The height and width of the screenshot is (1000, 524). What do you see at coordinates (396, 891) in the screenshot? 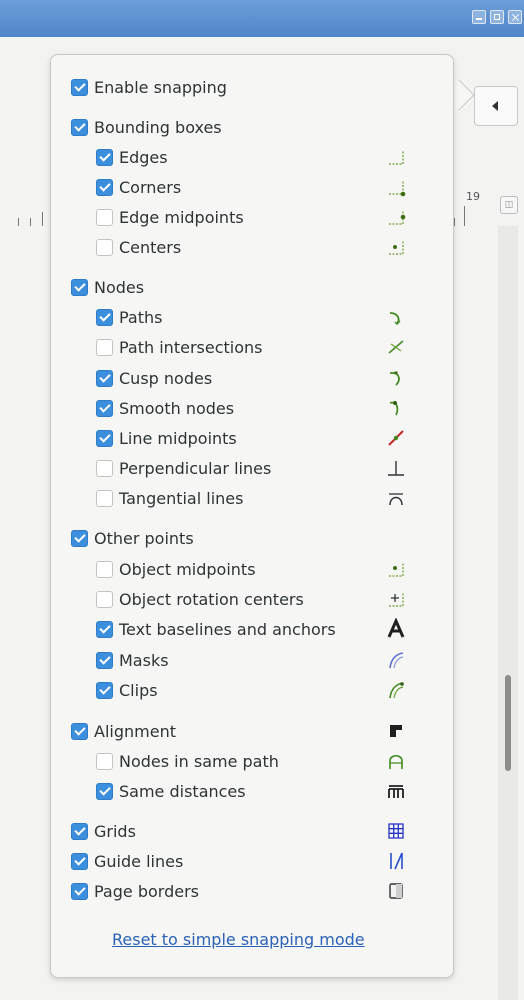
I see `snap-page-borders-icon` at bounding box center [396, 891].